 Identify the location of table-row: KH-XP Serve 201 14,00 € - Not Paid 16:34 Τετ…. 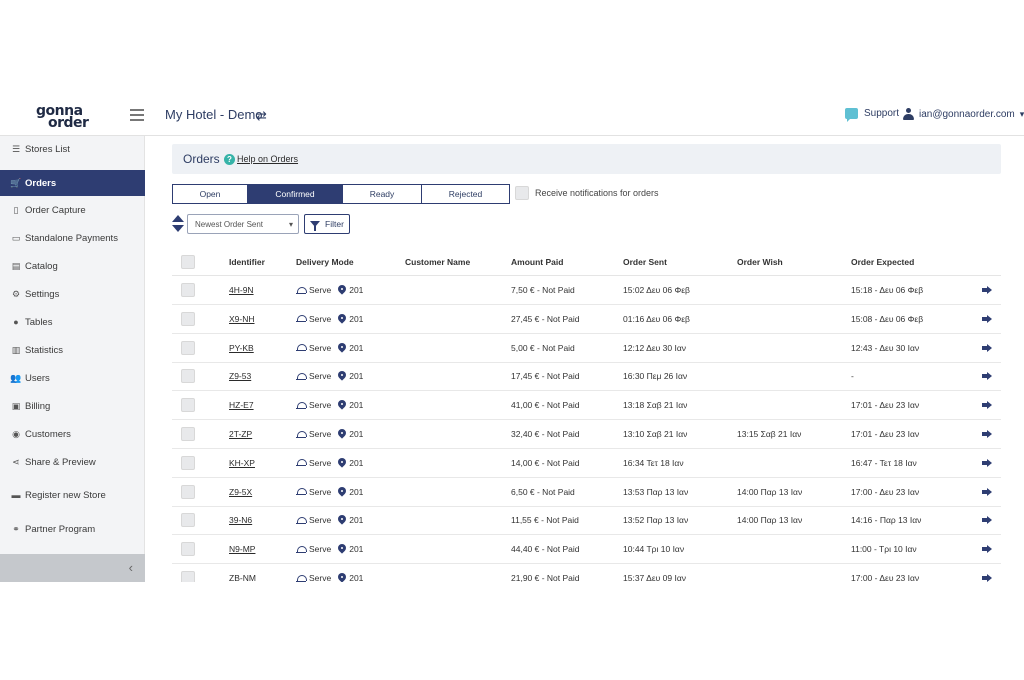
(586, 463).